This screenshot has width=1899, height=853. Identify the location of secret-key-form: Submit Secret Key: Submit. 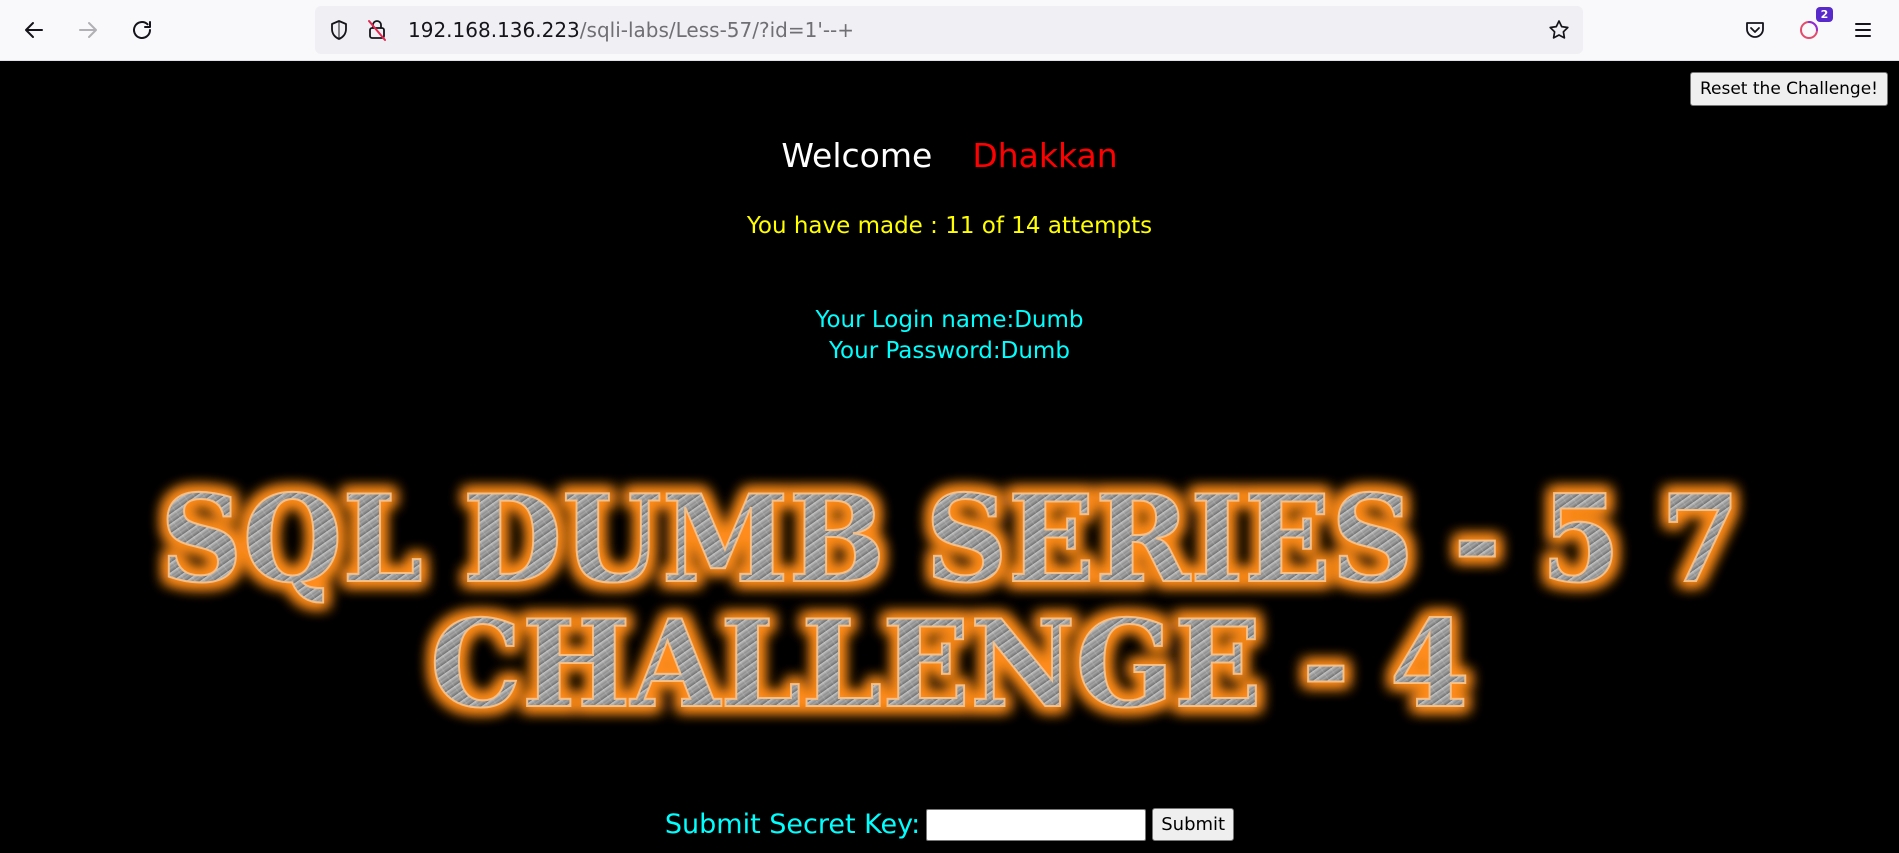
(949, 824).